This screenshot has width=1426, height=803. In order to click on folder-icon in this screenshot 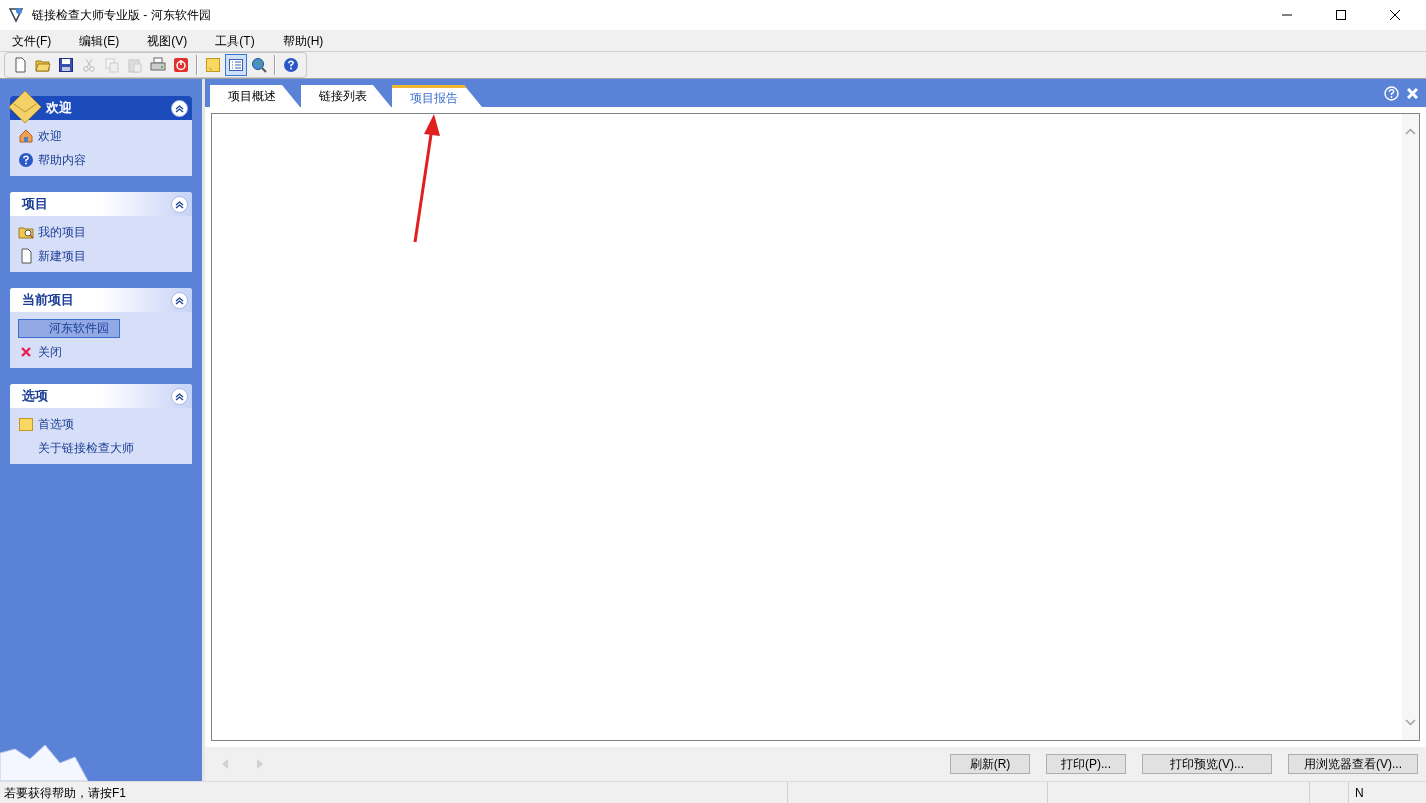, I will do `click(43, 65)`.